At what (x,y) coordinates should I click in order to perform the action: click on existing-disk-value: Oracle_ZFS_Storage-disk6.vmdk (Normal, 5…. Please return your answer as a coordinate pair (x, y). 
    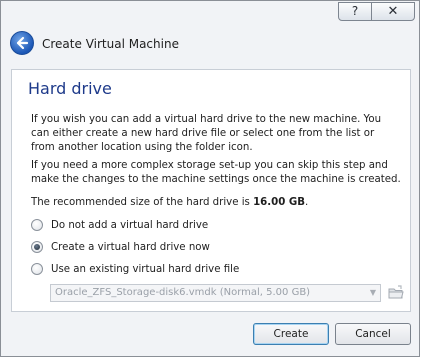
    Looking at the image, I should click on (183, 292).